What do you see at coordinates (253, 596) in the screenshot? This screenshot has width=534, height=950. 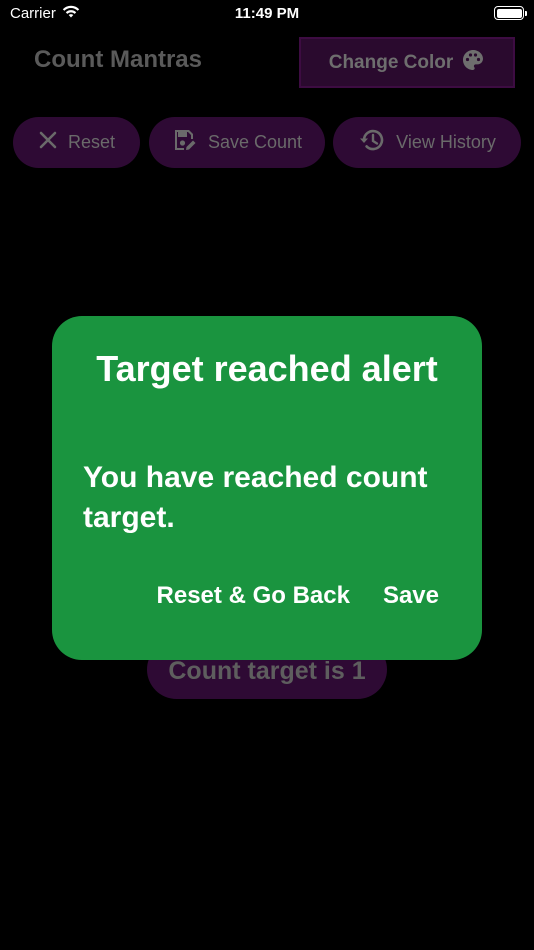 I see `reset-go-back-button: Reset & Go Back` at bounding box center [253, 596].